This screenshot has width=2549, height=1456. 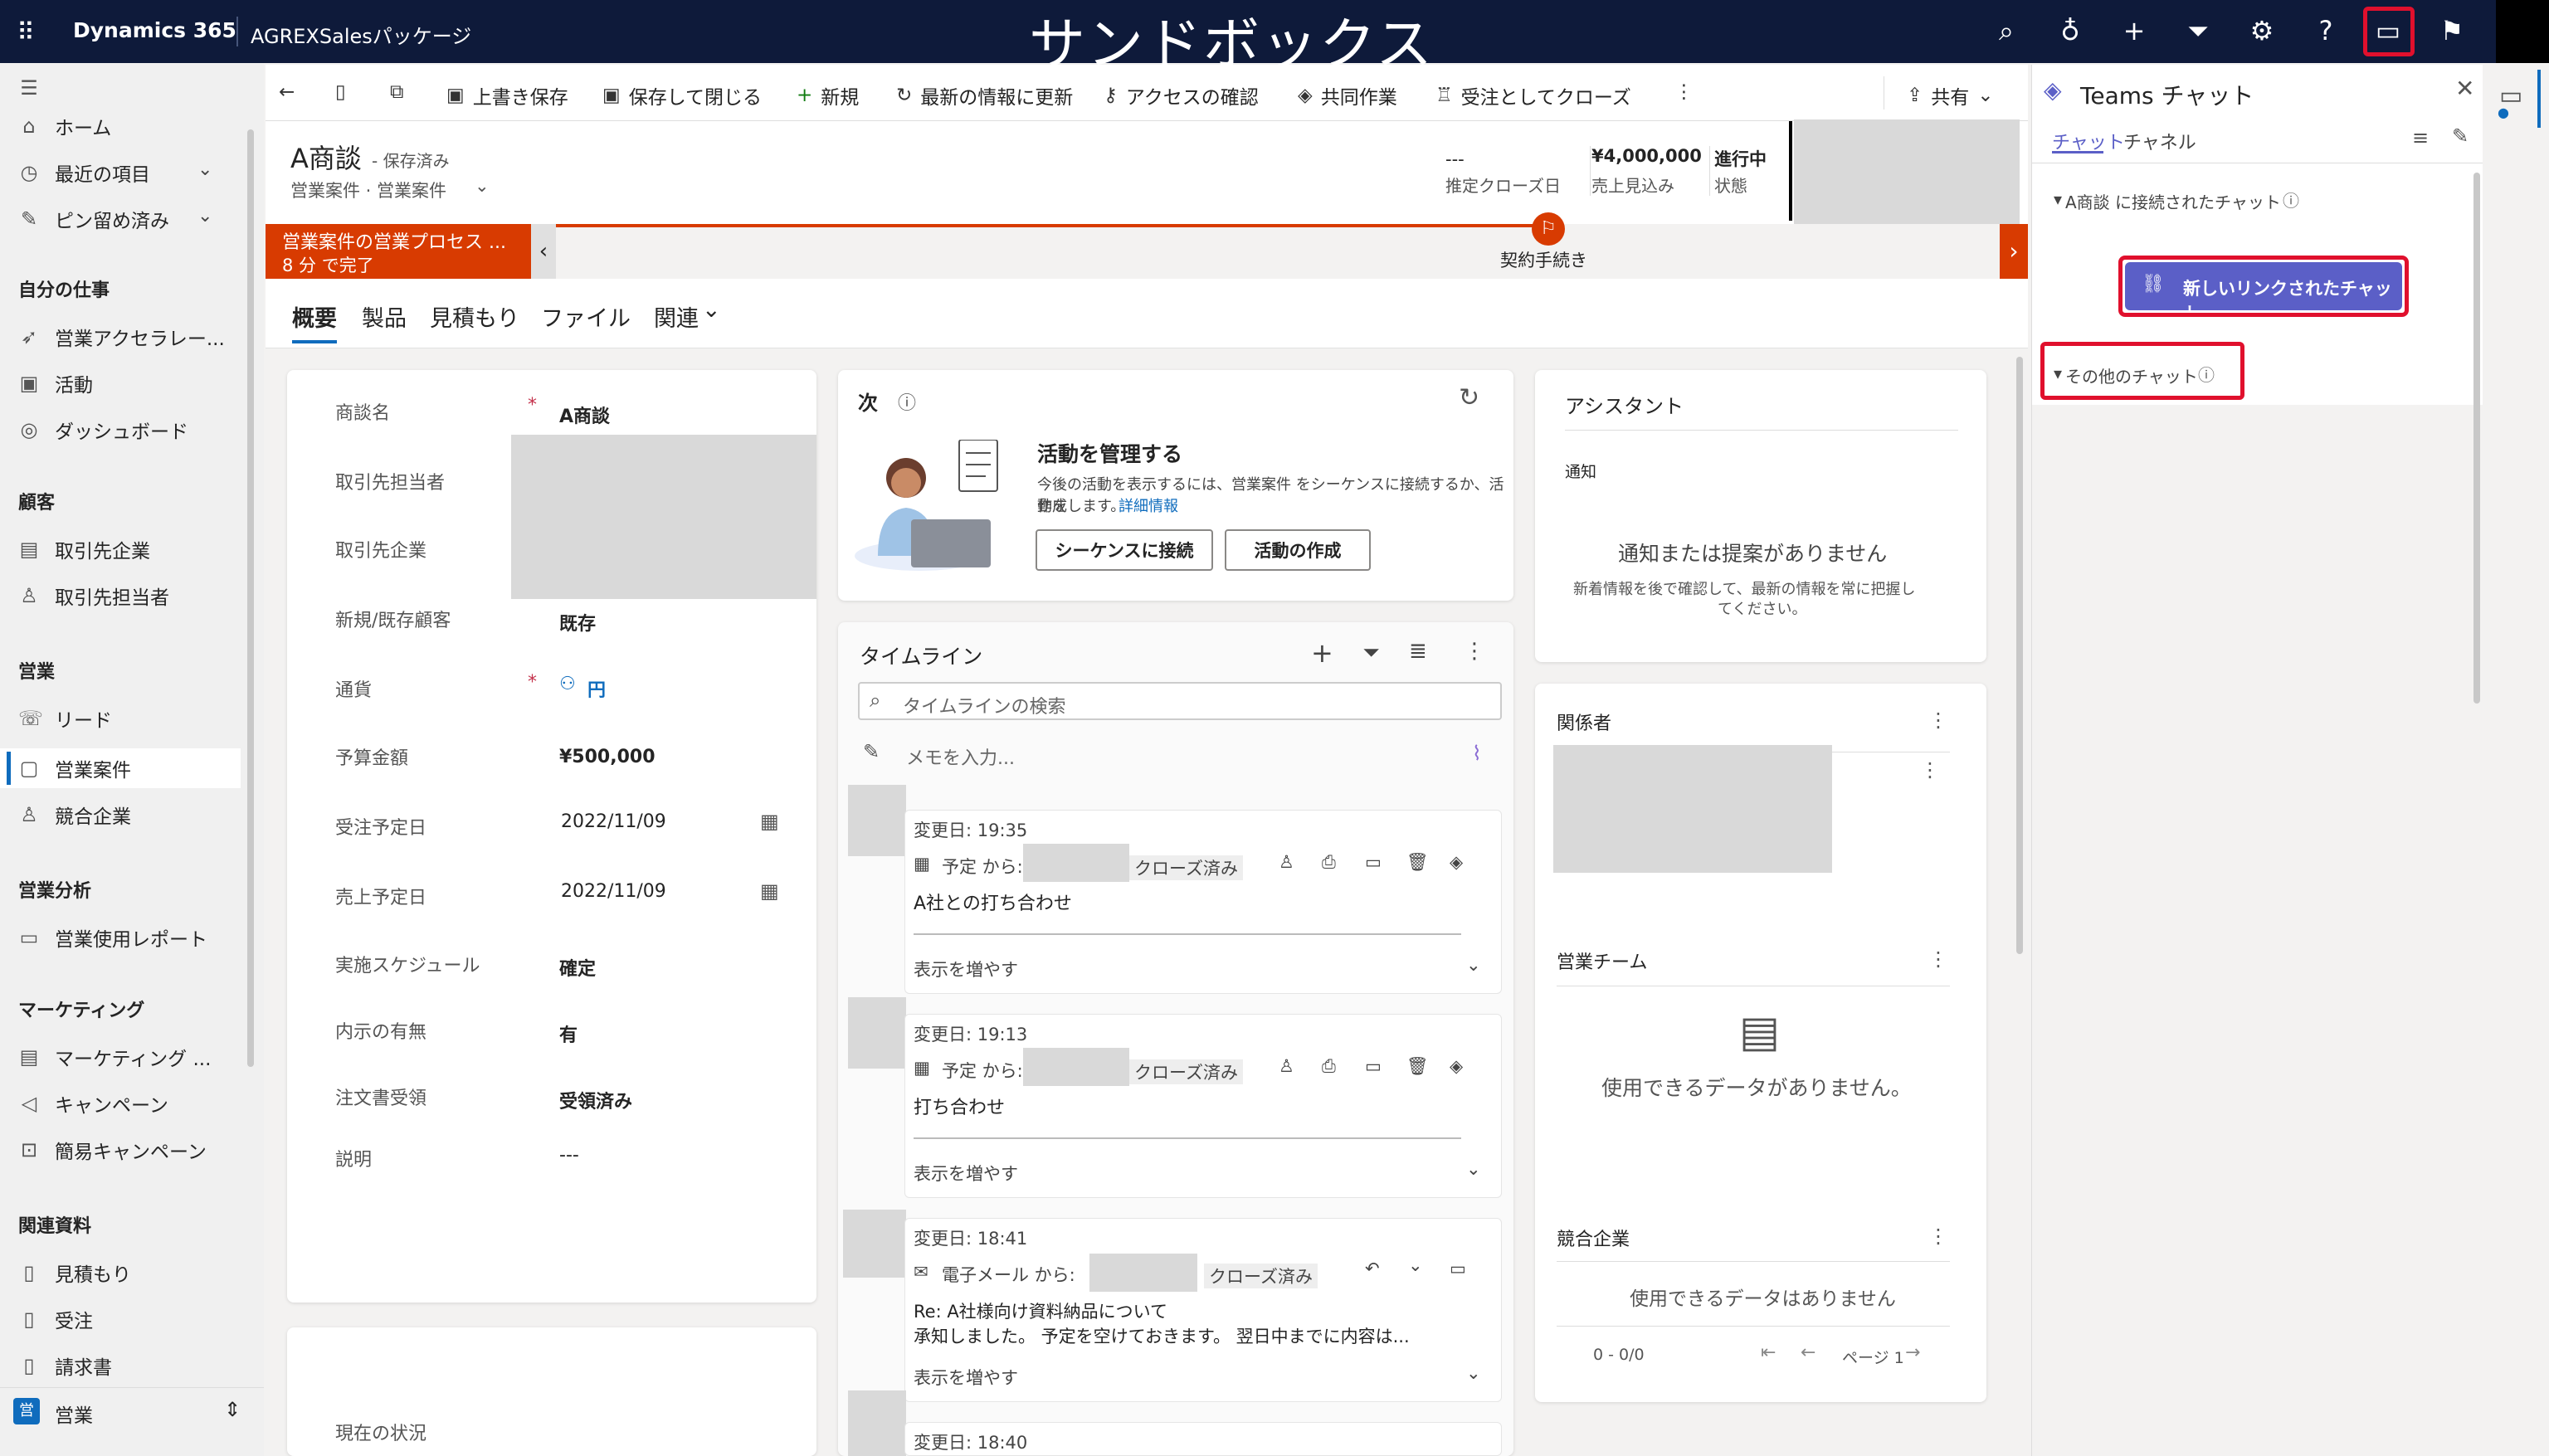 I want to click on save-close-button: ▣ 保存して閉じる, so click(x=682, y=95).